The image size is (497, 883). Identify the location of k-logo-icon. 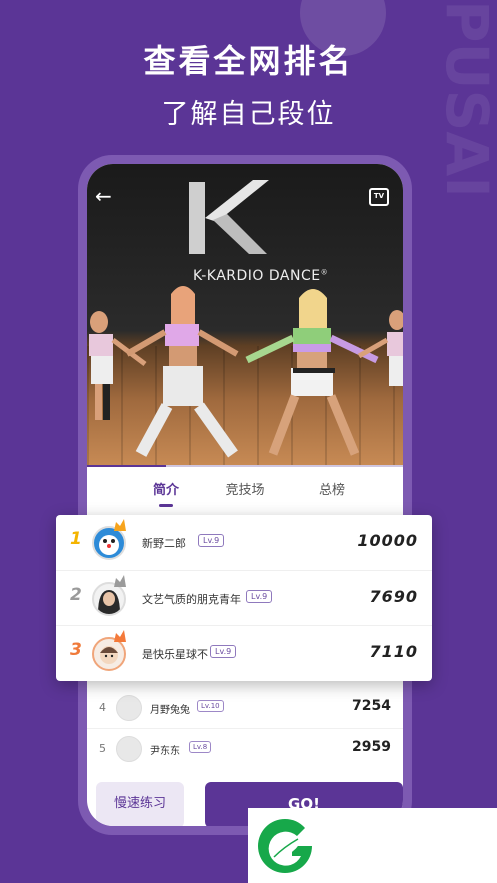
(229, 217).